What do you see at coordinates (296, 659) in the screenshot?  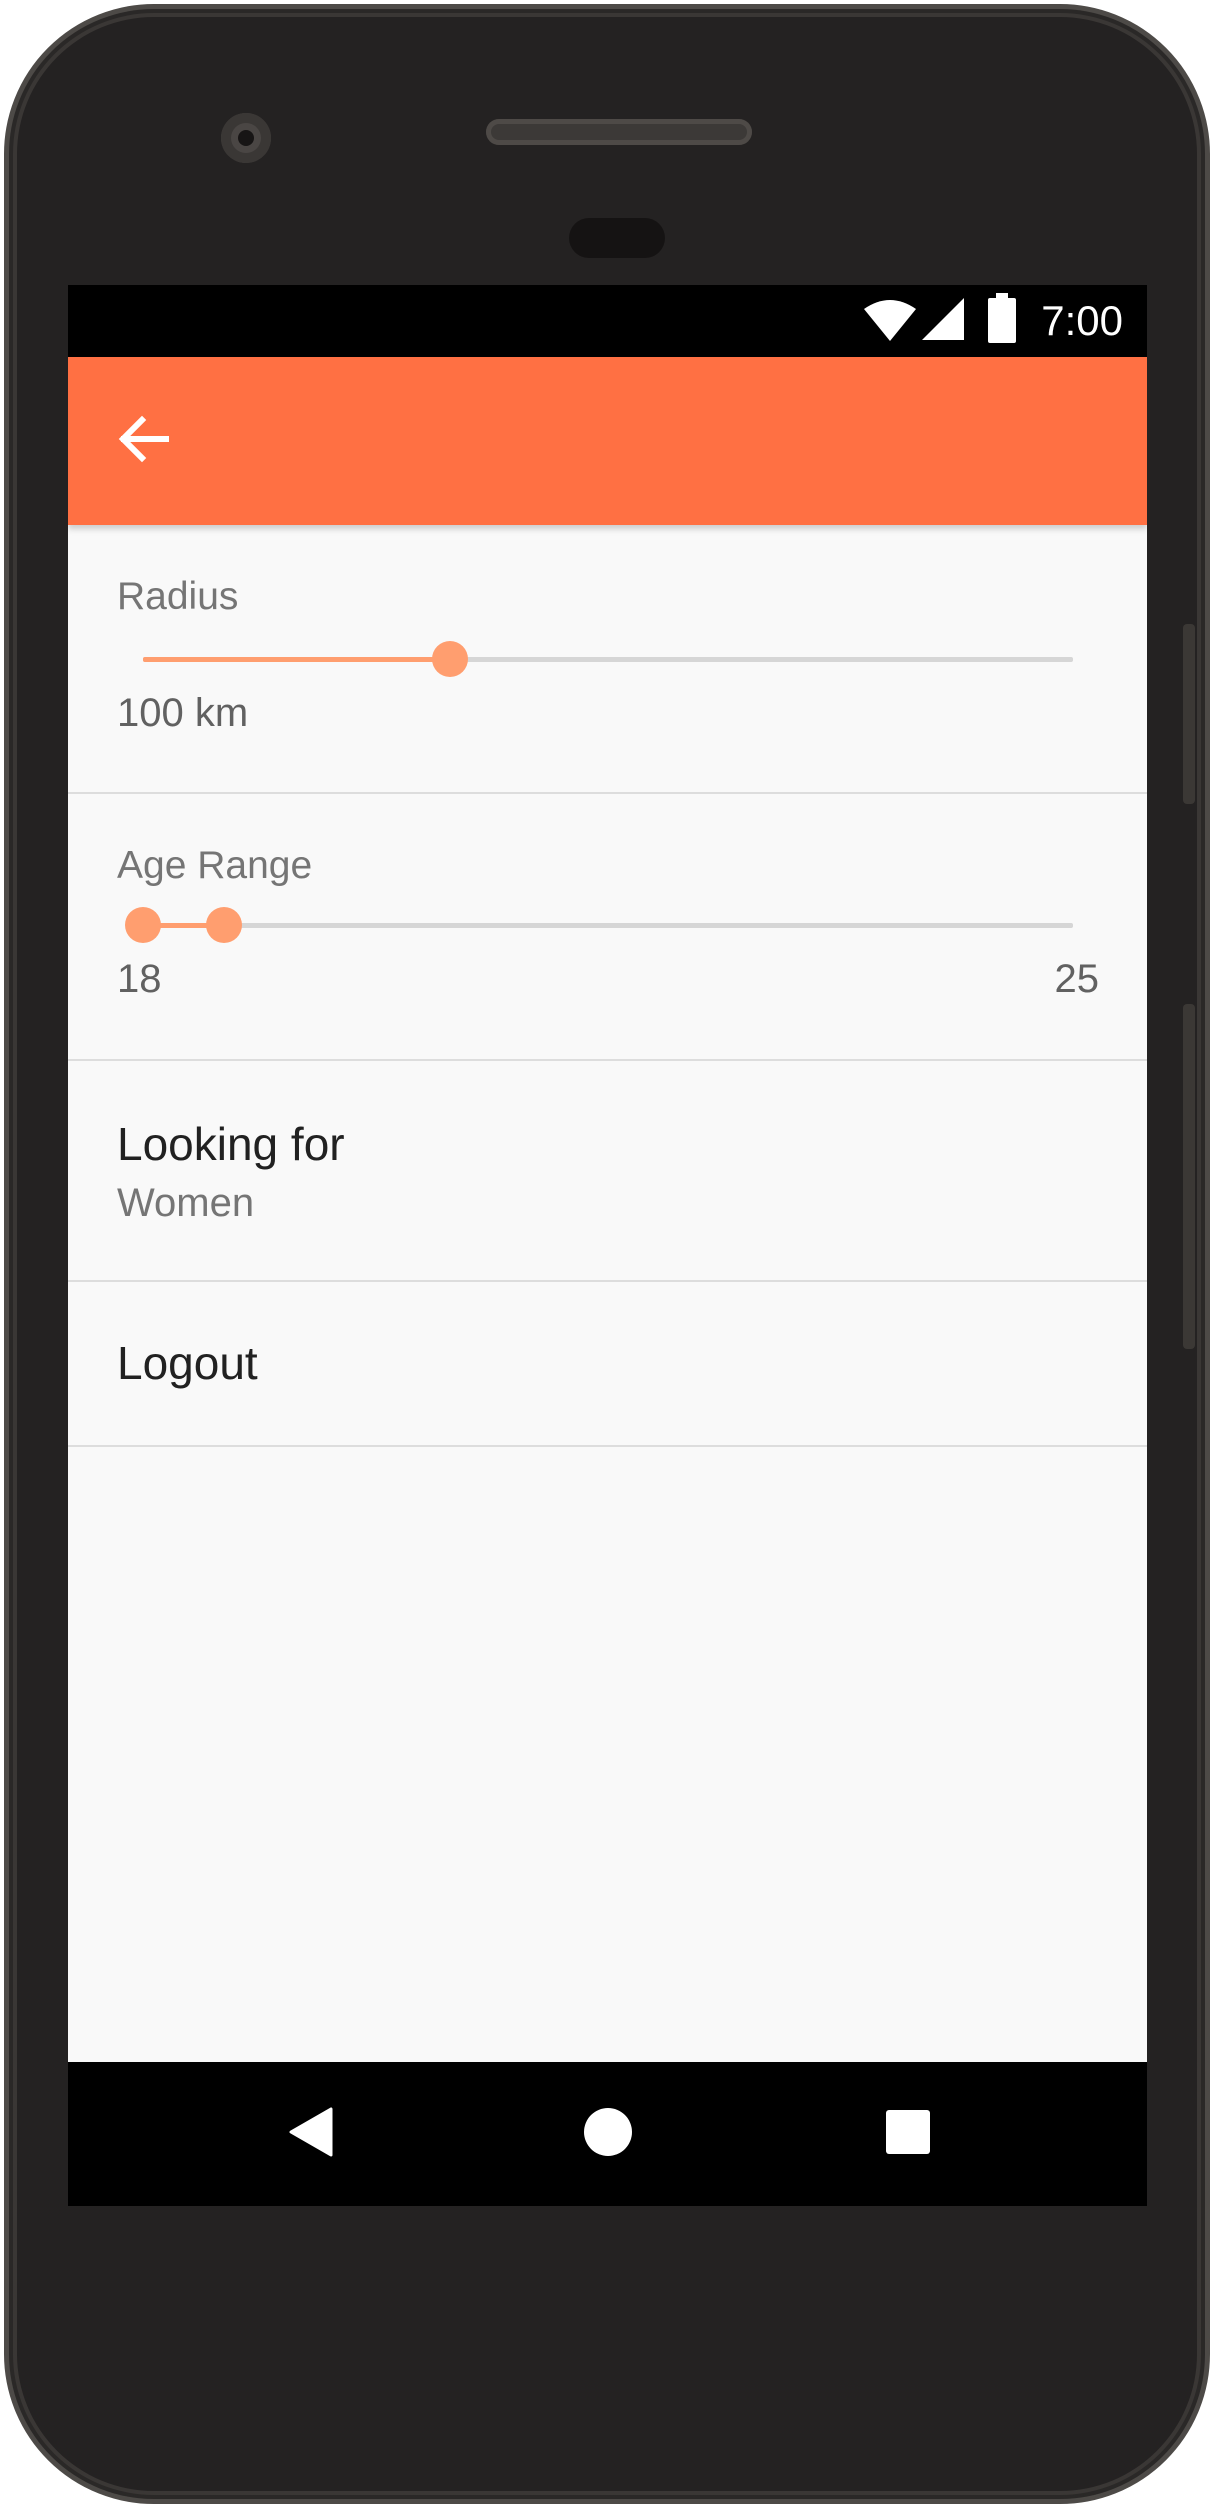 I see `radius-slider-fill` at bounding box center [296, 659].